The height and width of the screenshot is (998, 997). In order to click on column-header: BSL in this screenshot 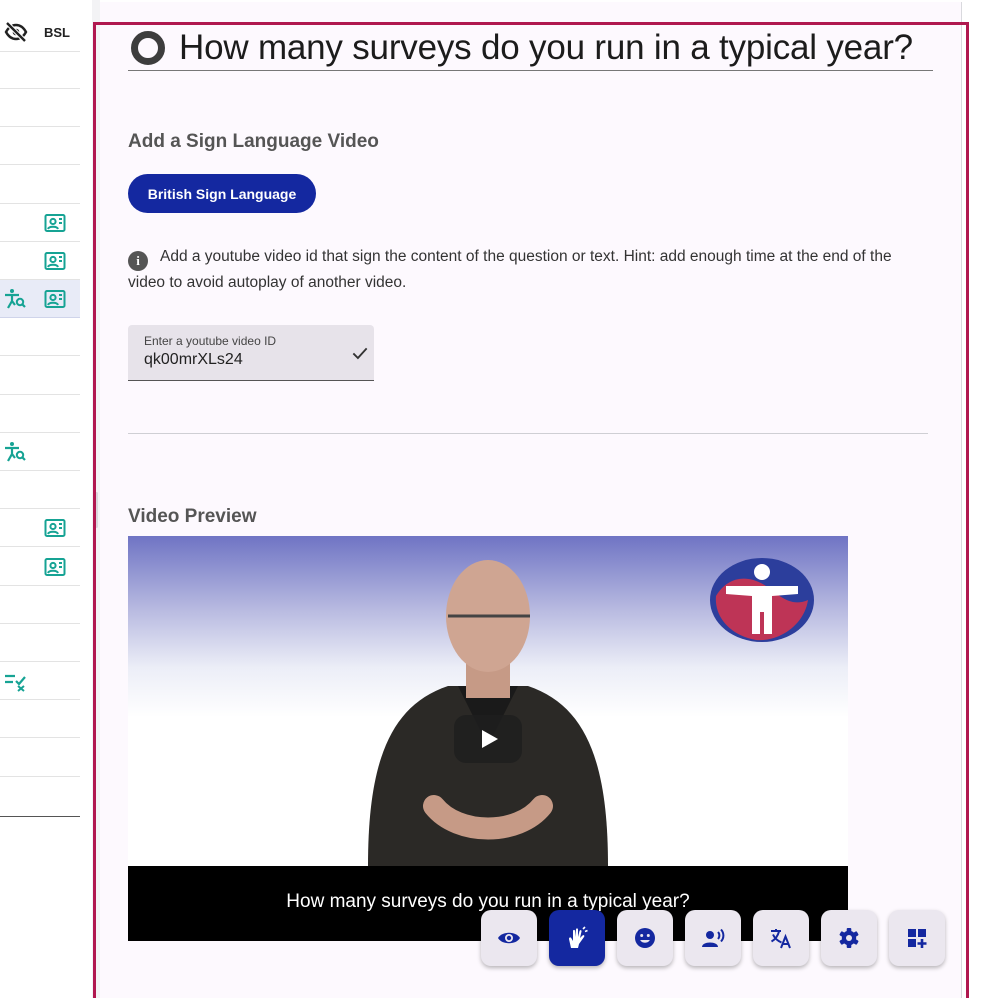, I will do `click(40, 26)`.